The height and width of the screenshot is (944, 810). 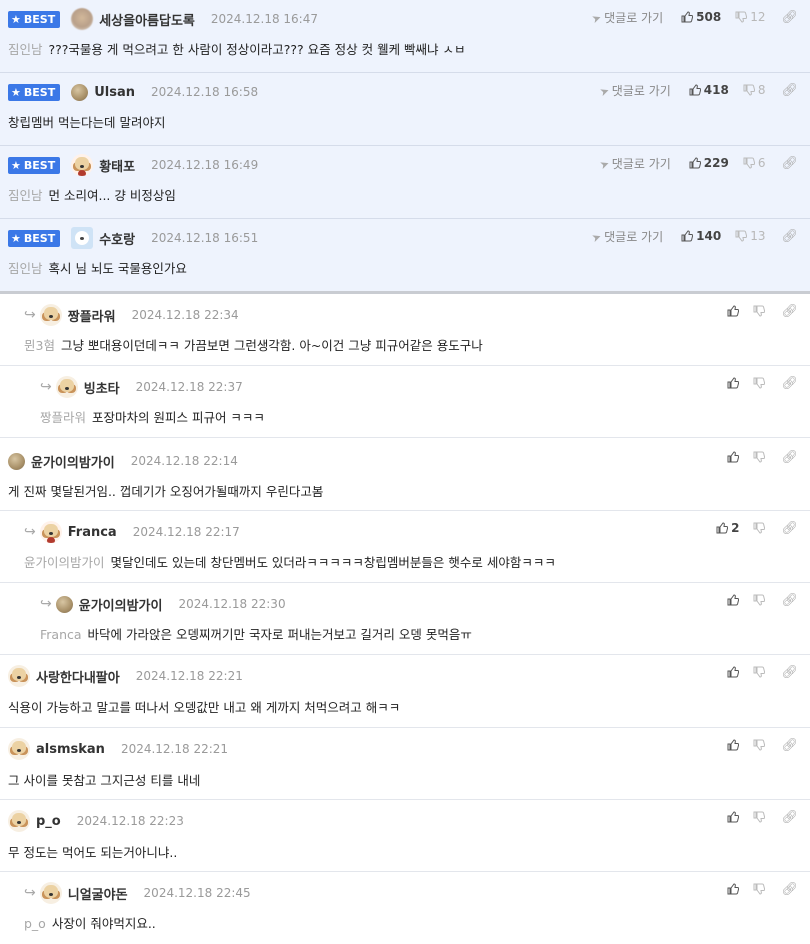 What do you see at coordinates (92, 315) in the screenshot?
I see `comment-author: 짱플라워` at bounding box center [92, 315].